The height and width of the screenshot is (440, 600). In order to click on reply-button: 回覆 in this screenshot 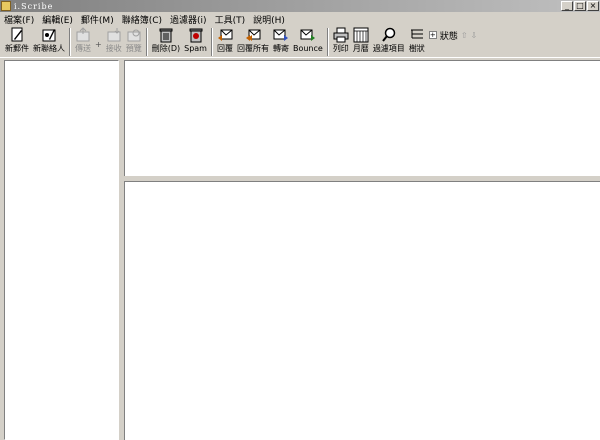, I will do `click(225, 42)`.